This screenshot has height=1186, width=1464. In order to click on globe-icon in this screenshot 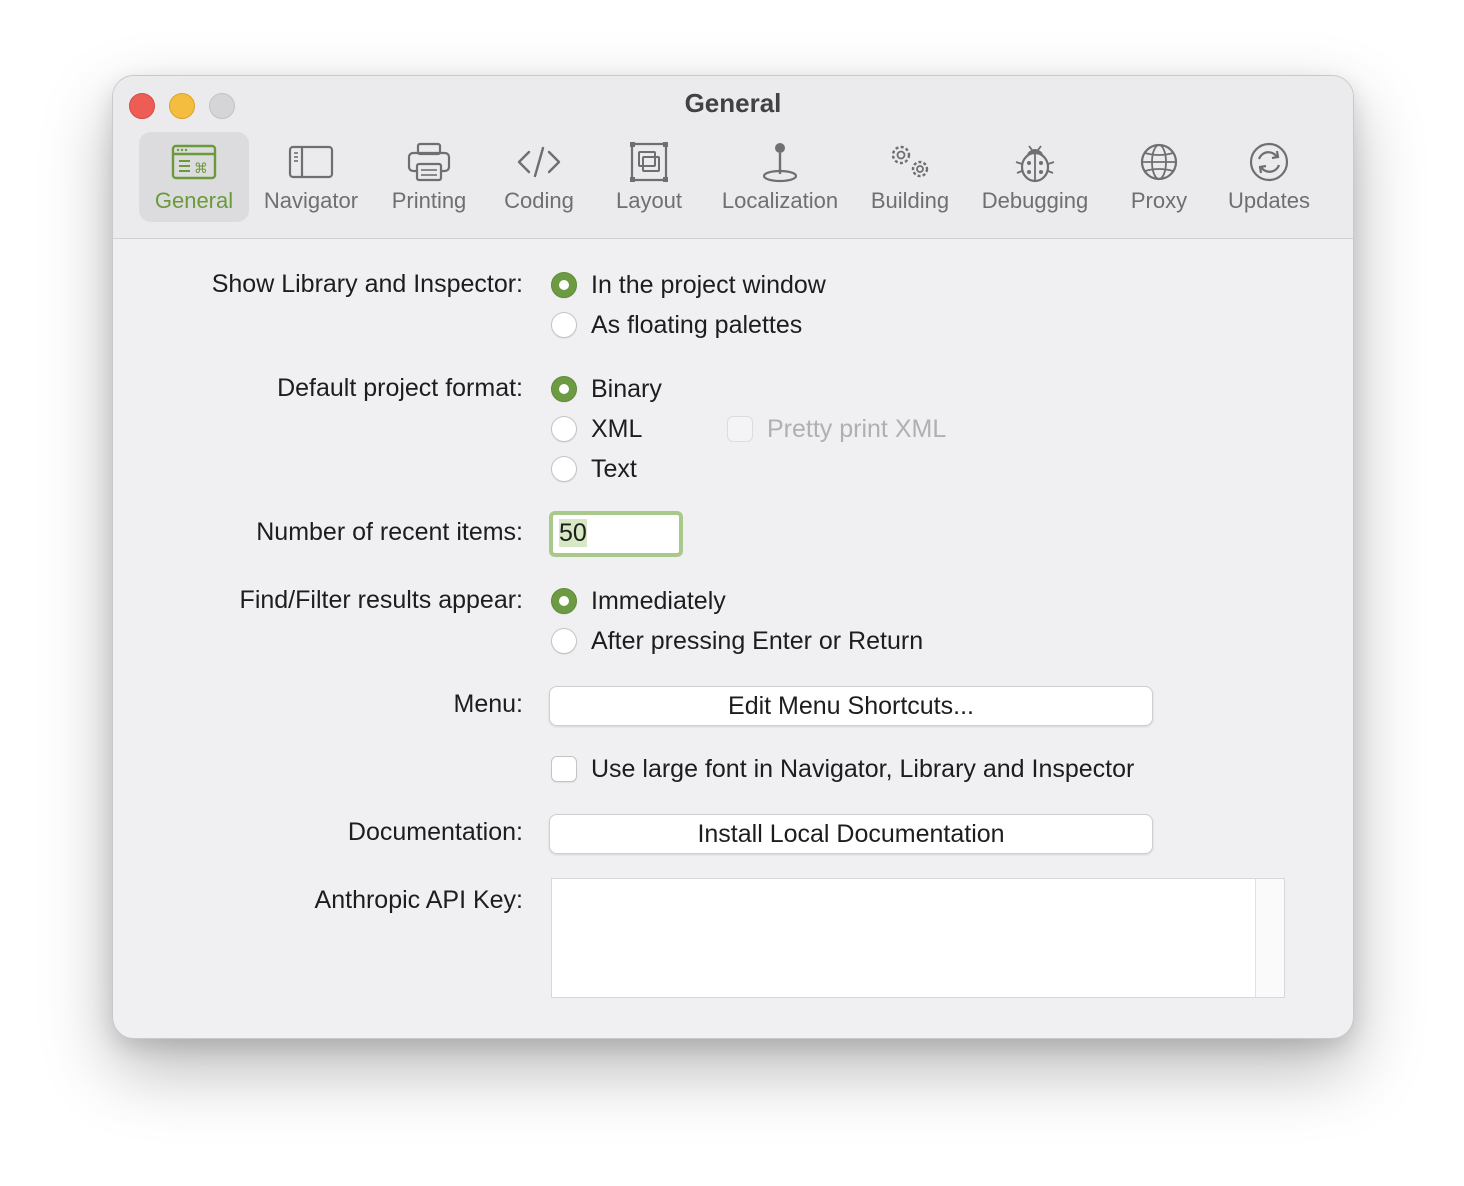, I will do `click(1159, 162)`.